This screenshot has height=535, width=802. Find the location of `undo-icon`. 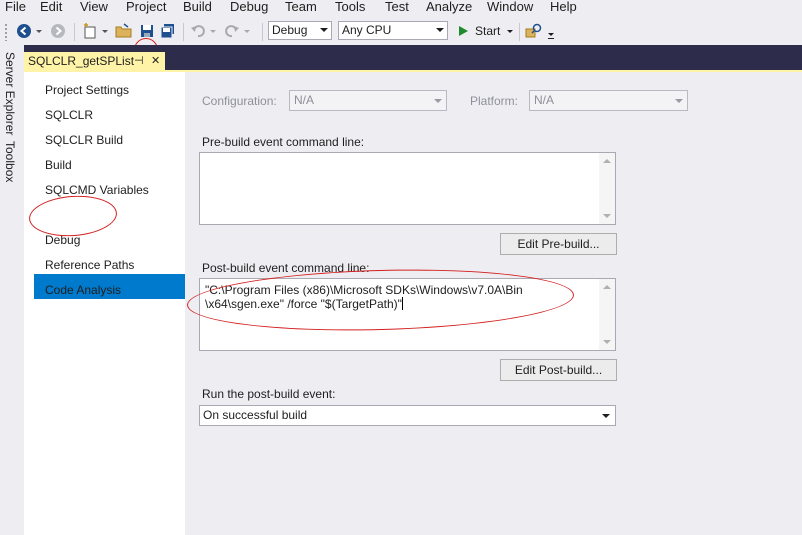

undo-icon is located at coordinates (198, 31).